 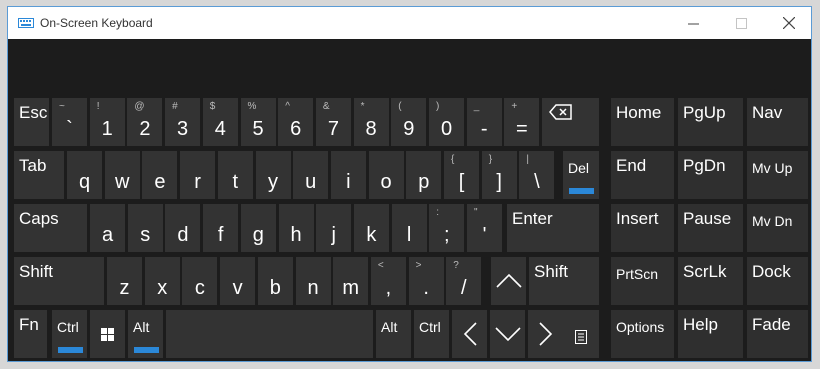 I want to click on key-n: n, so click(x=313, y=281).